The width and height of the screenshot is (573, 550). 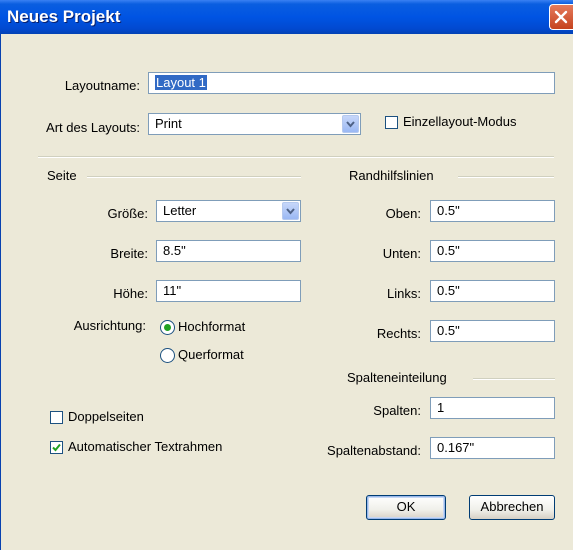 What do you see at coordinates (228, 211) in the screenshot?
I see `groesse-select: Letter` at bounding box center [228, 211].